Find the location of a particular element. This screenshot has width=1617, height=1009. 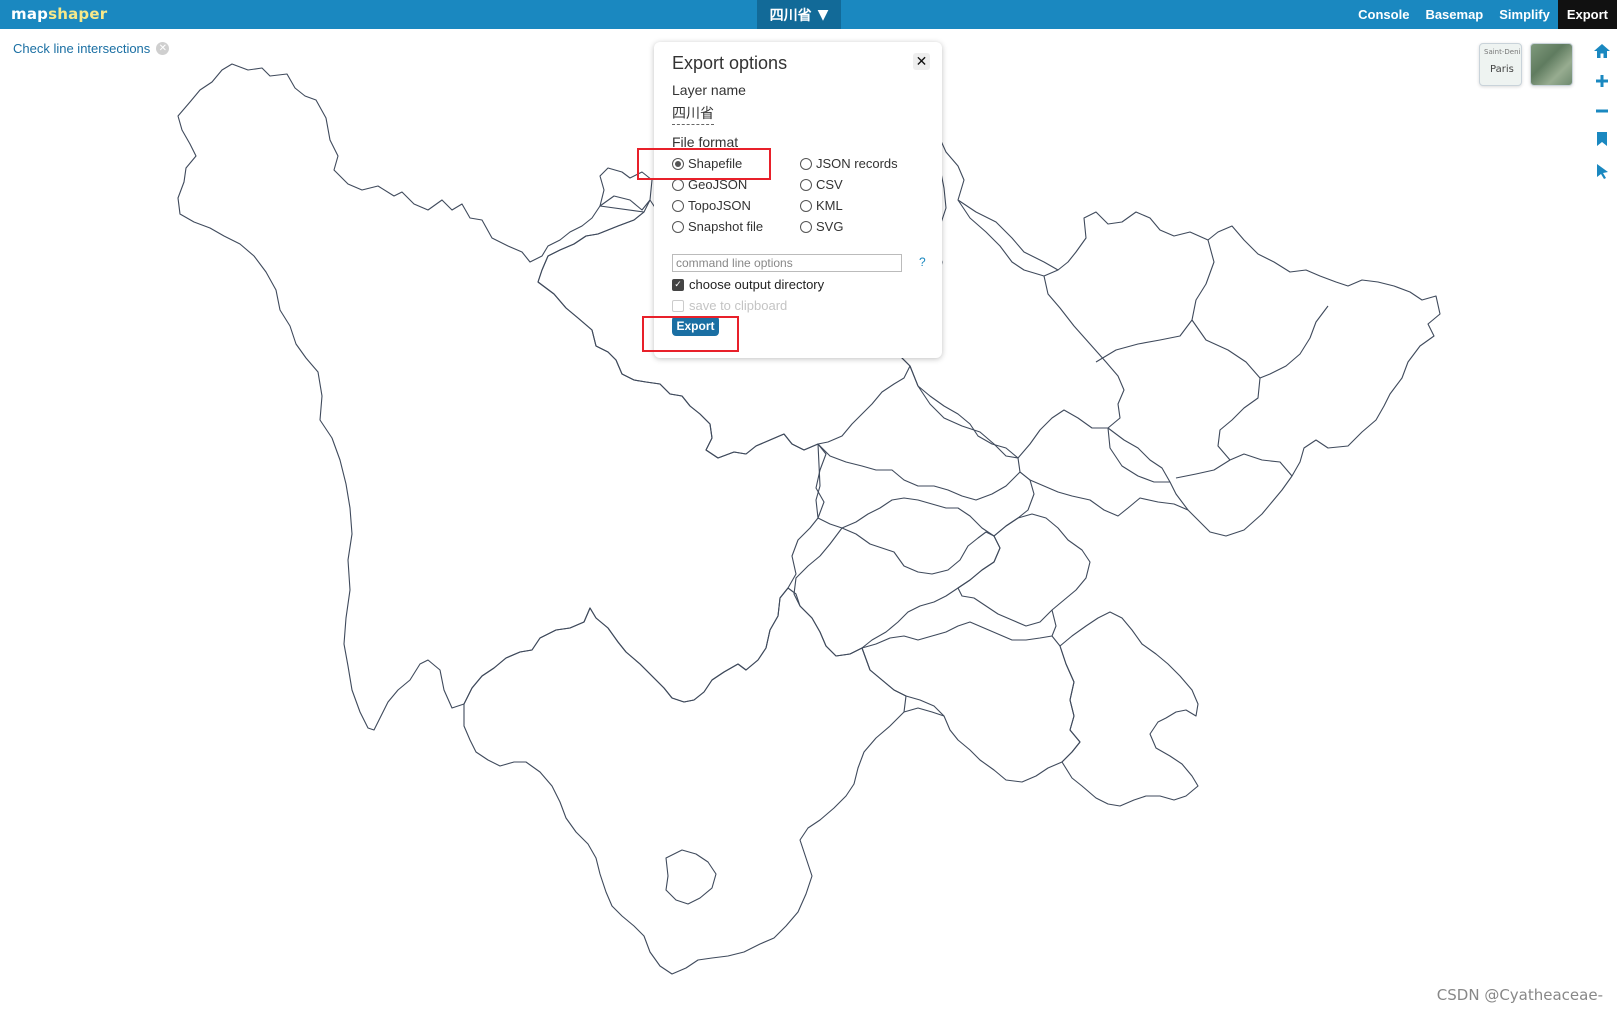

radio-kml is located at coordinates (806, 205).